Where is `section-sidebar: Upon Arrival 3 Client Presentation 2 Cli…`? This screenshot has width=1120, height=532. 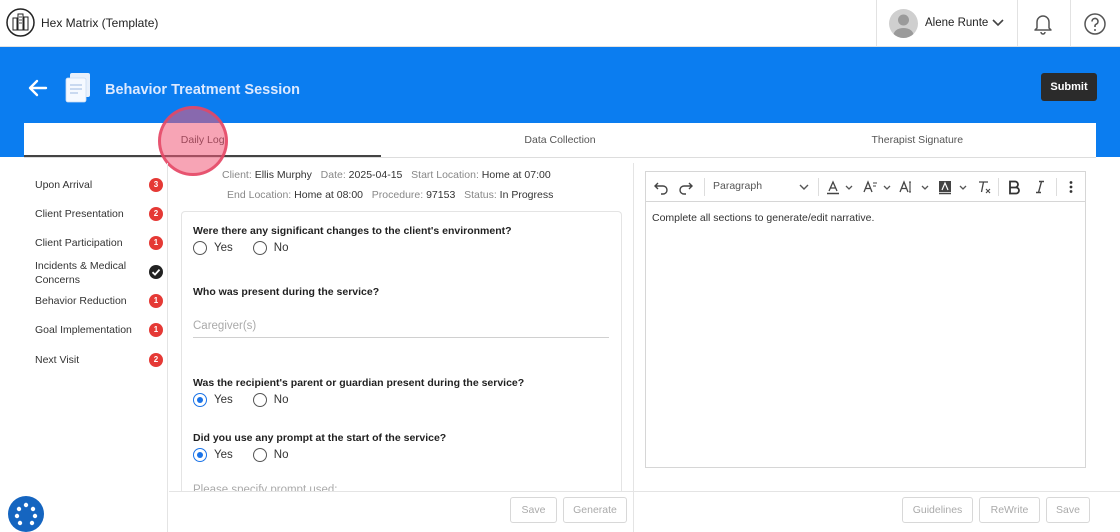
section-sidebar: Upon Arrival 3 Client Presentation 2 Cli… is located at coordinates (96, 347).